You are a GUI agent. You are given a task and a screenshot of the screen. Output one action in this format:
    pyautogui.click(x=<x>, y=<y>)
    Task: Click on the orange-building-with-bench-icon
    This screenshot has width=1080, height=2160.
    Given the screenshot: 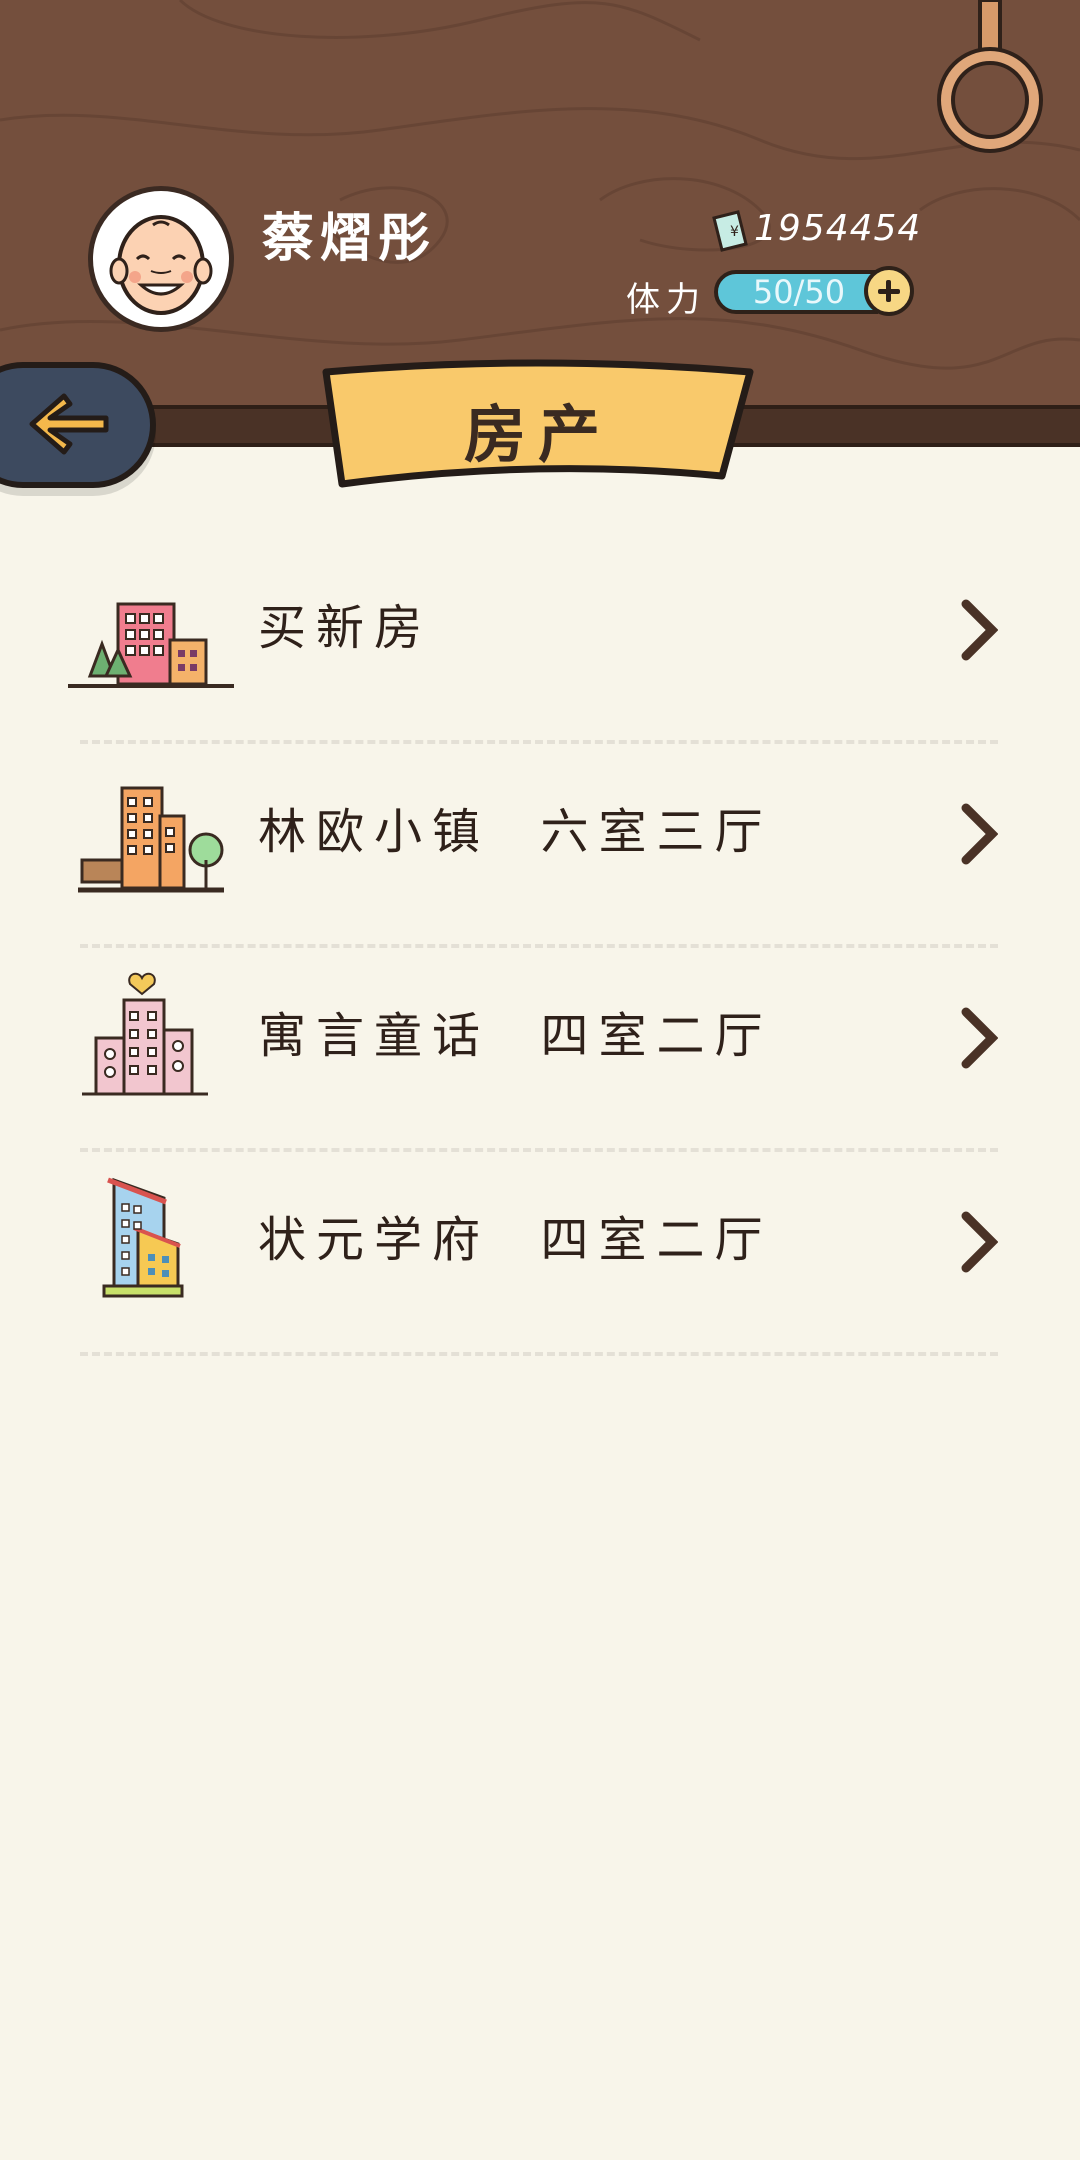 What is the action you would take?
    pyautogui.click(x=151, y=839)
    